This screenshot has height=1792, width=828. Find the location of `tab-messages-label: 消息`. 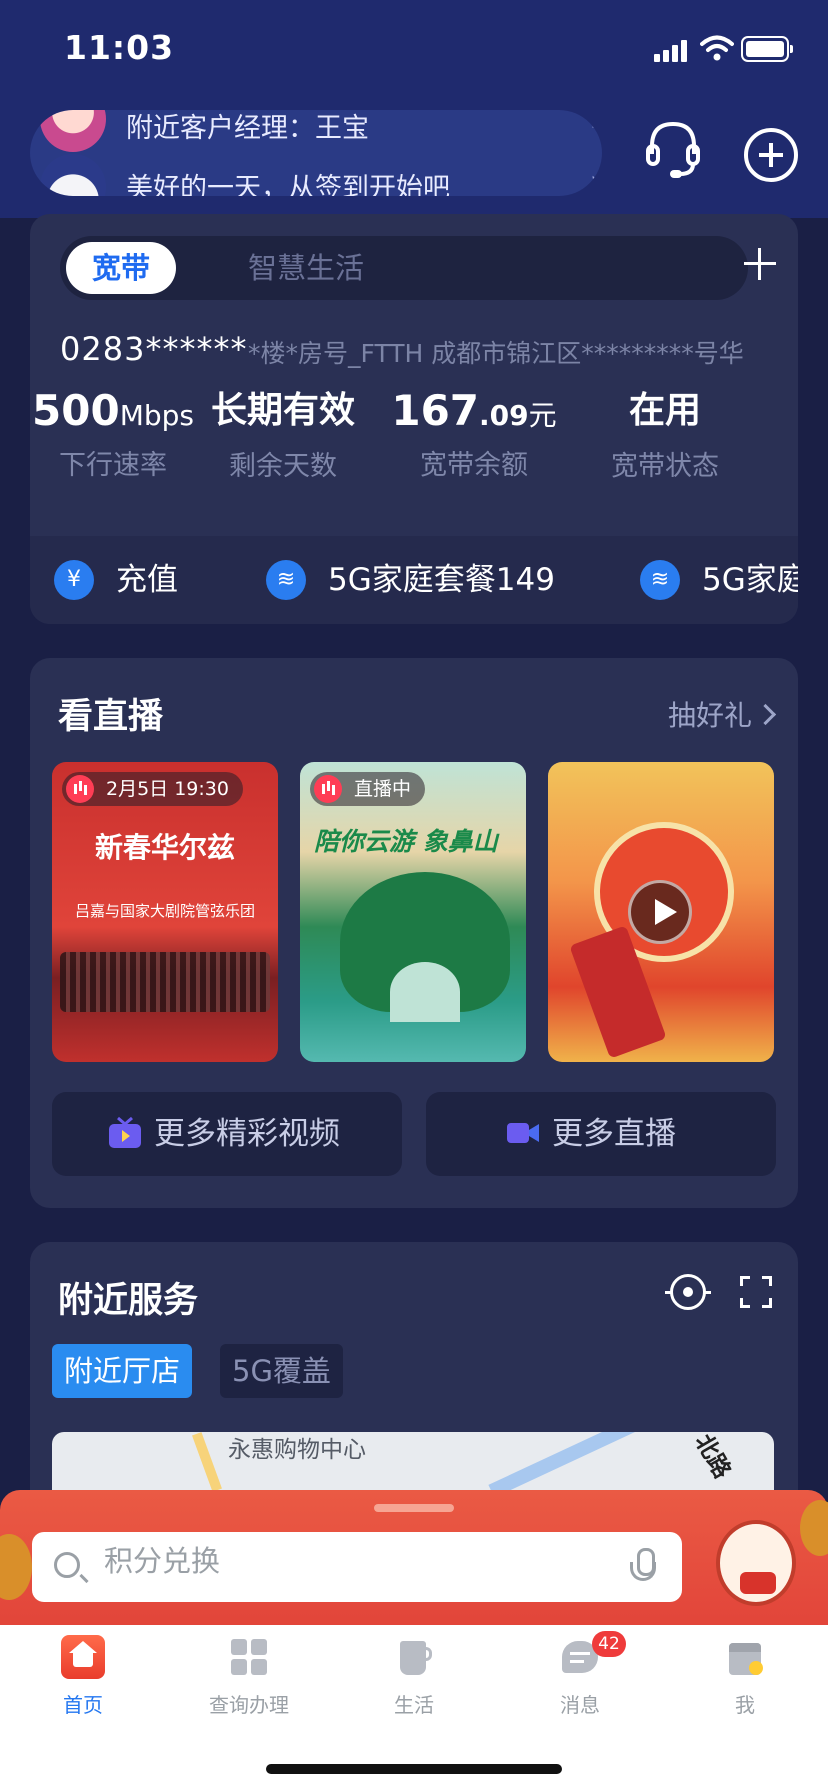

tab-messages-label: 消息 is located at coordinates (580, 1705).